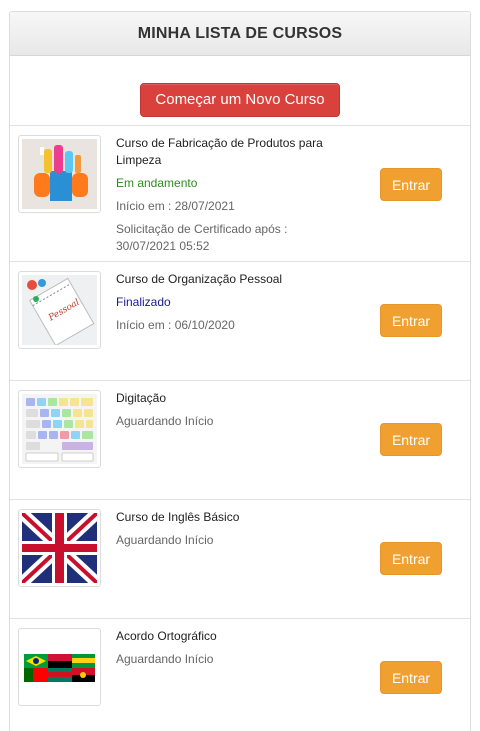 The image size is (480, 731). What do you see at coordinates (232, 410) in the screenshot?
I see `course-info: Digitação Aguardando Início` at bounding box center [232, 410].